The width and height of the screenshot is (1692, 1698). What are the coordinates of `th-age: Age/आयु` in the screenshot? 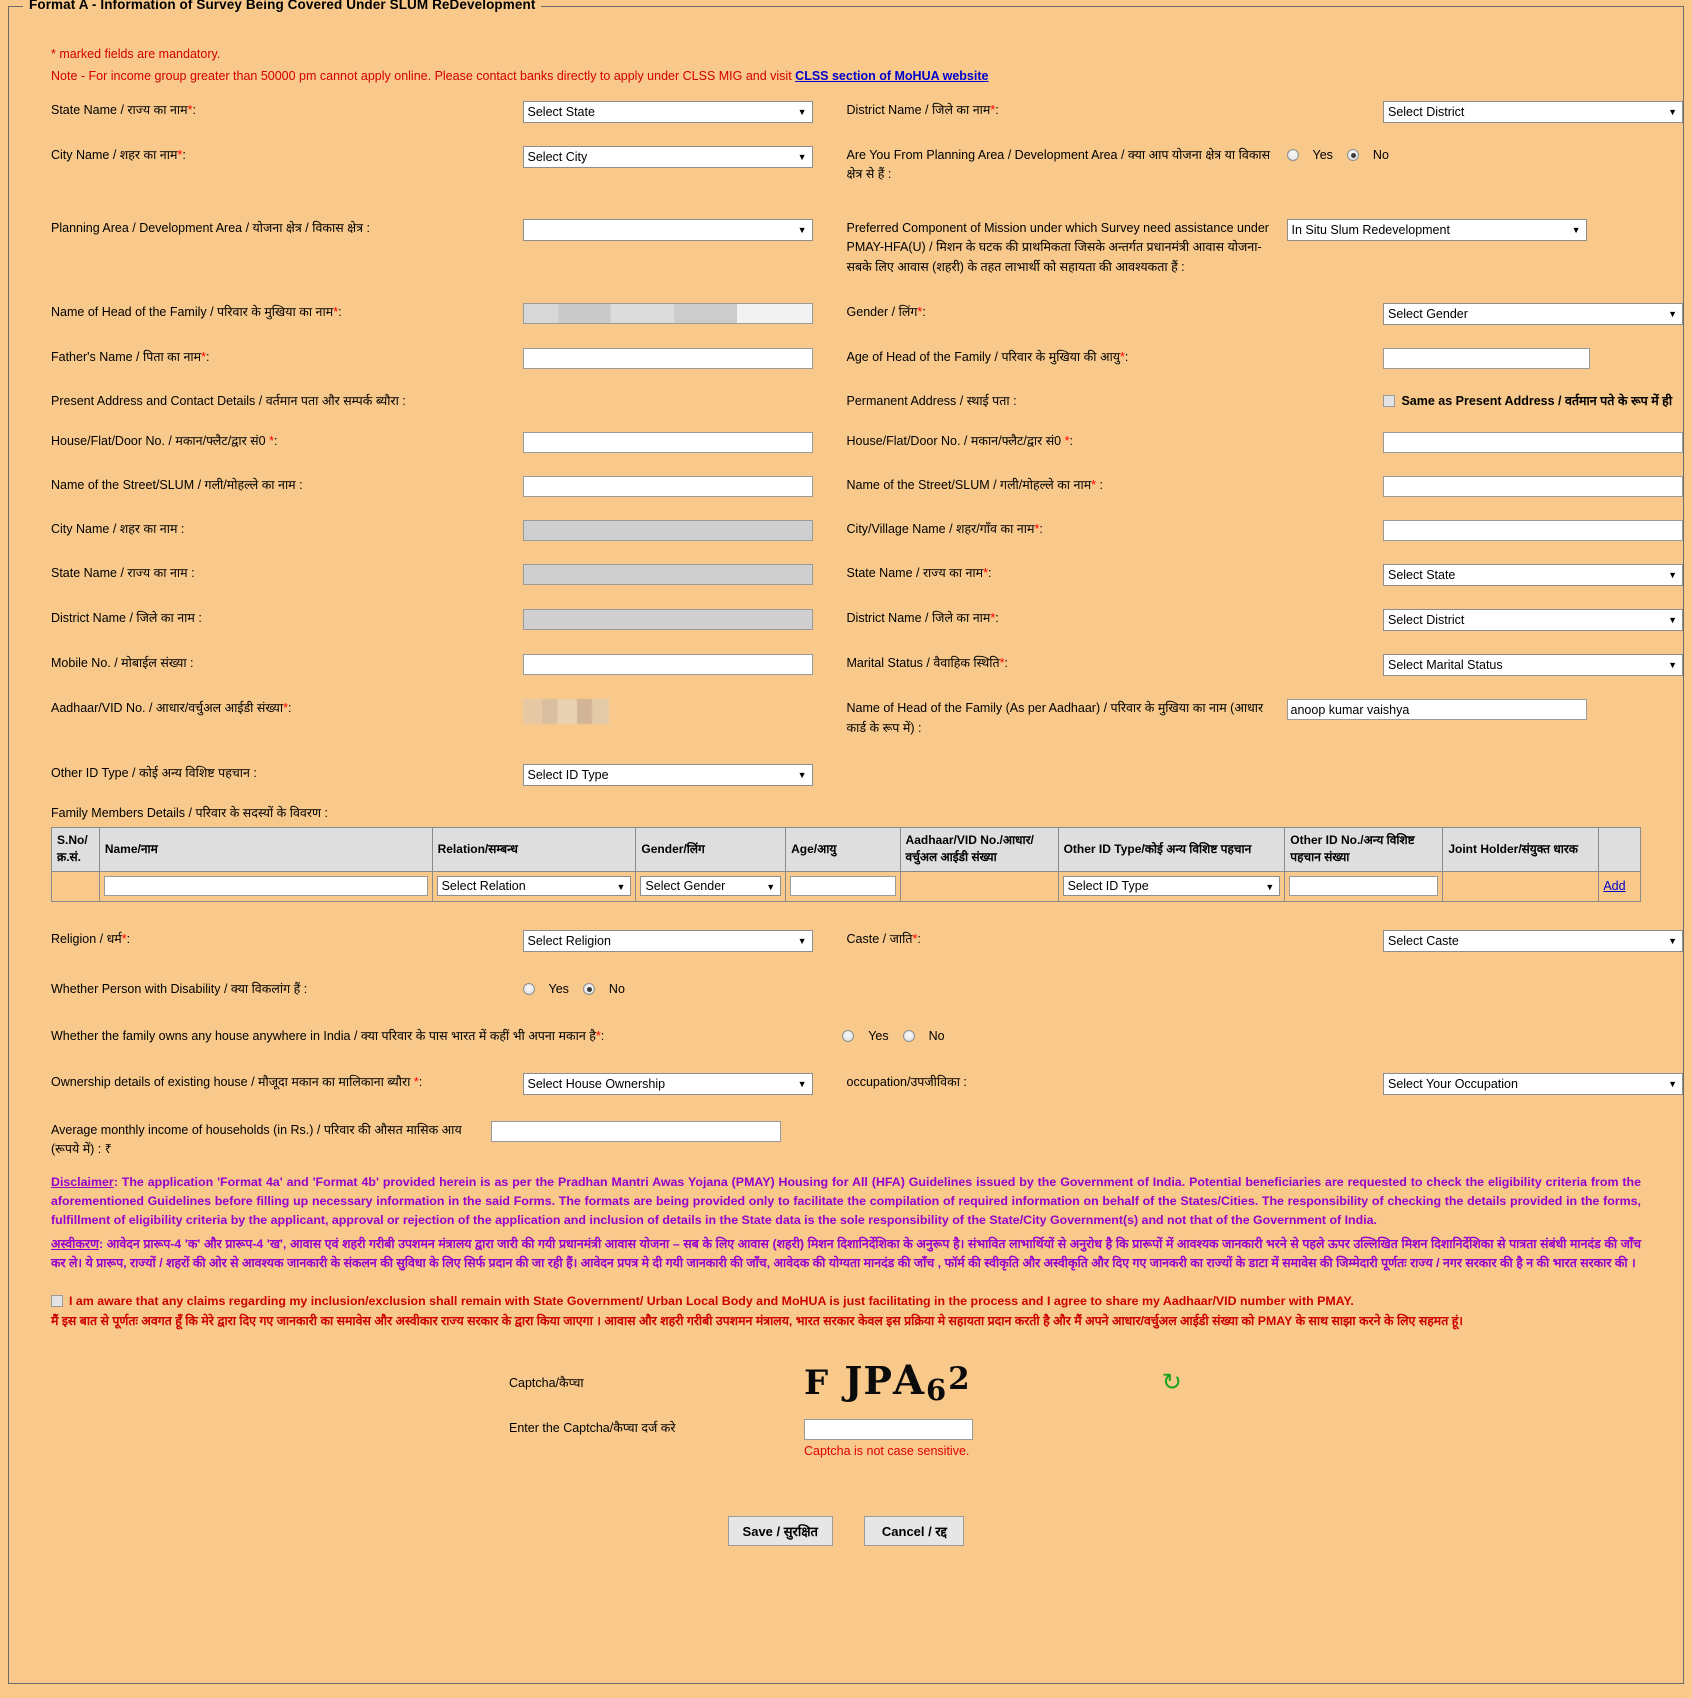 It's located at (843, 849).